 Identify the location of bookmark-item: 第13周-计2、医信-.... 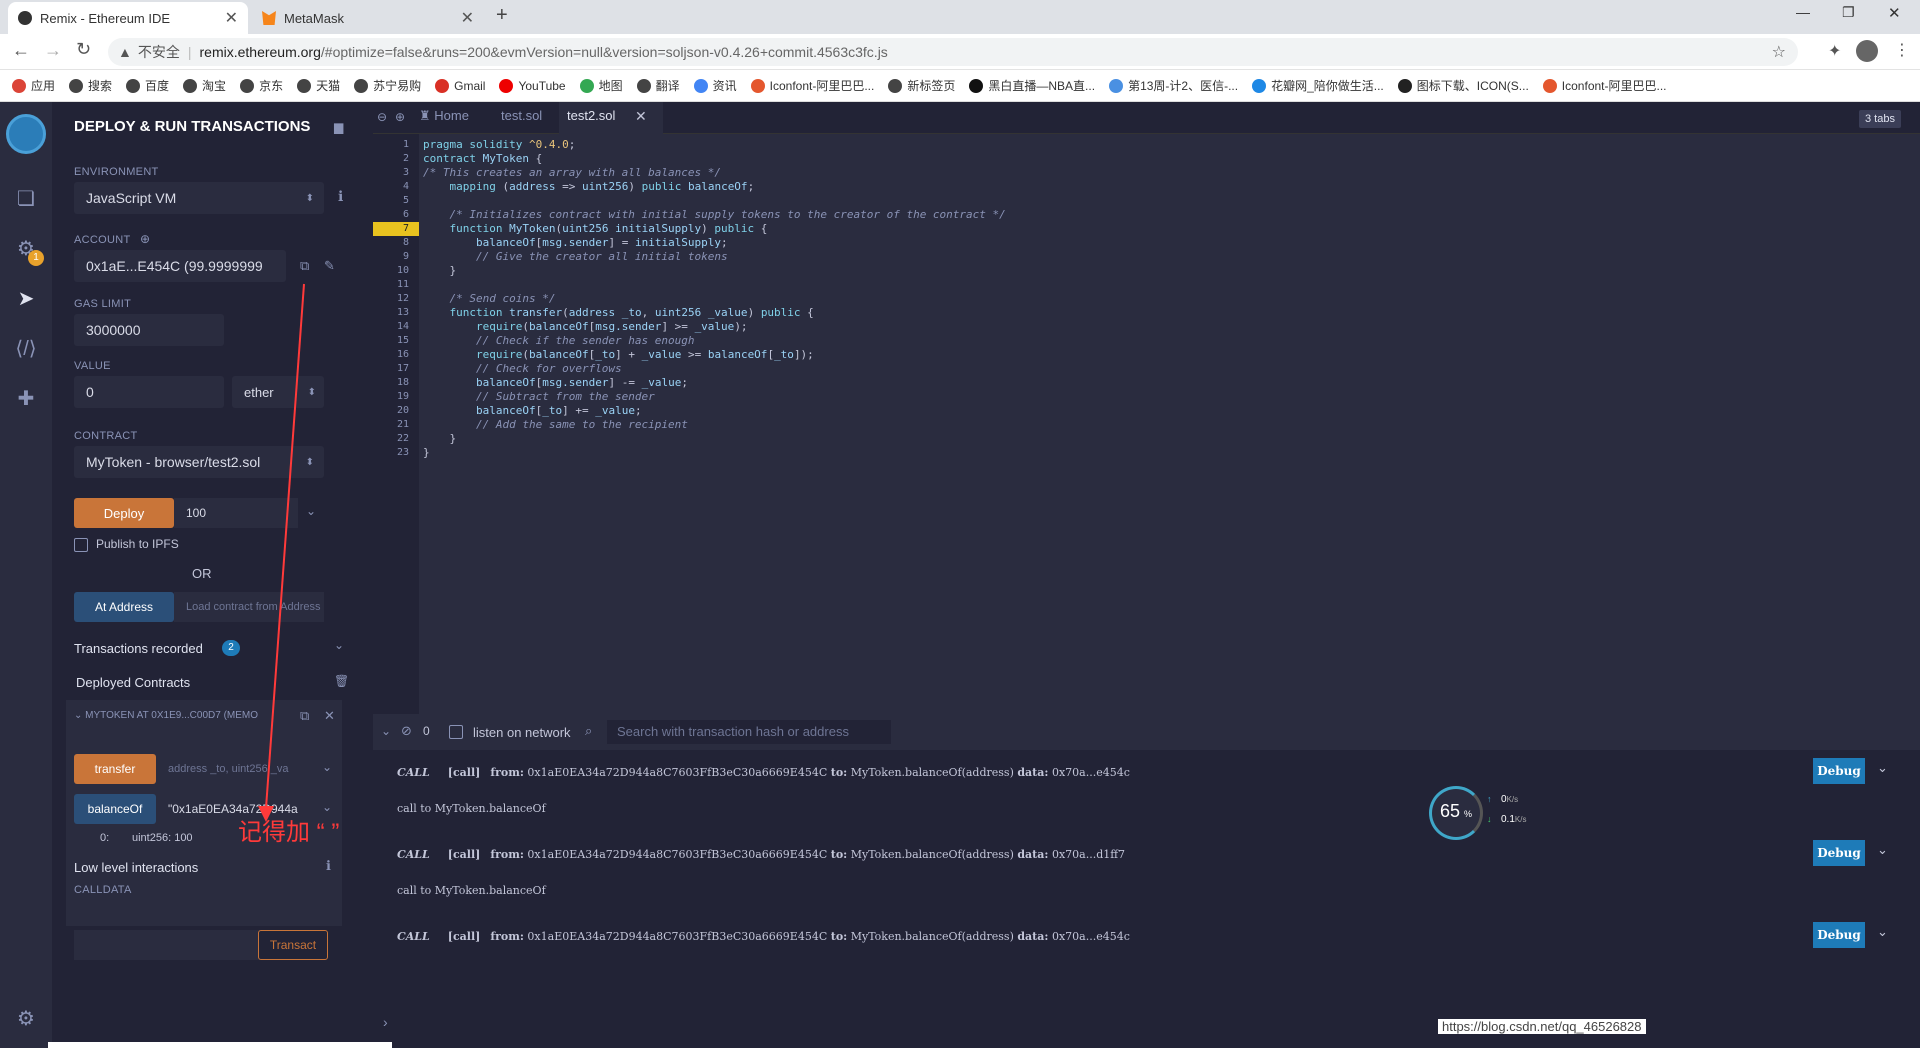
(1173, 85).